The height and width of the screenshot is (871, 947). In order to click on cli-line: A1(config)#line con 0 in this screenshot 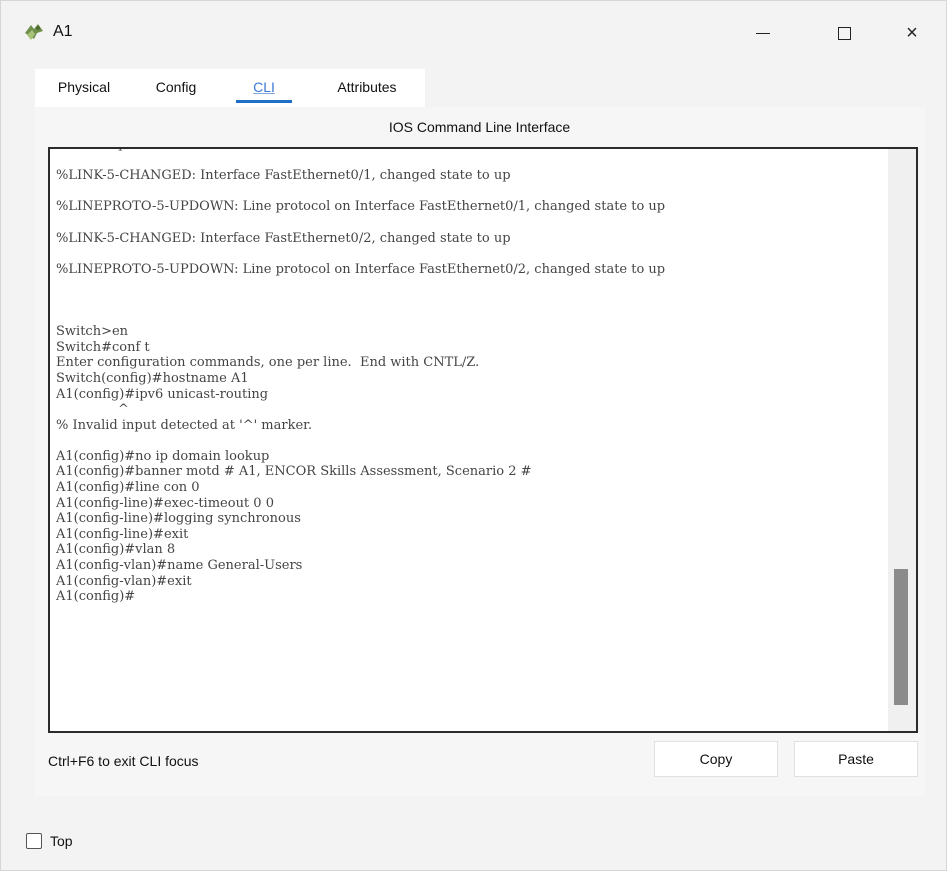, I will do `click(128, 488)`.